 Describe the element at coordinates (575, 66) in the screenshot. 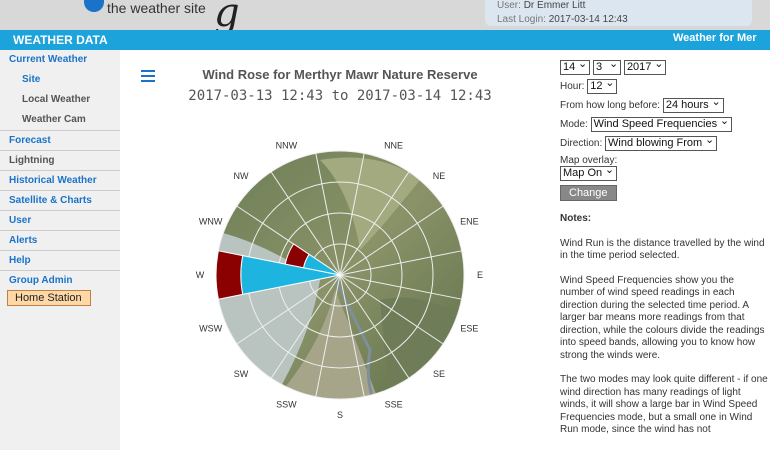

I see `day-select: 14` at that location.